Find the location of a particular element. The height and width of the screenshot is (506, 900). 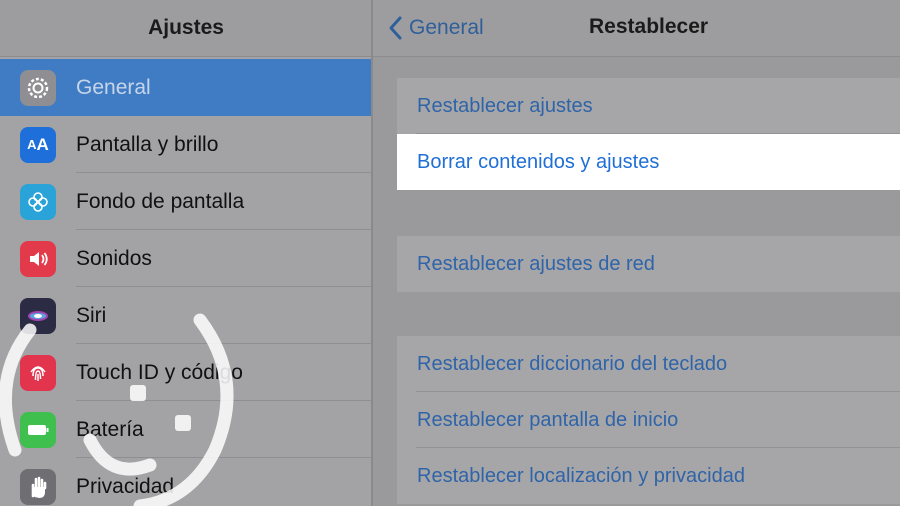

back-button: General is located at coordinates (435, 28).